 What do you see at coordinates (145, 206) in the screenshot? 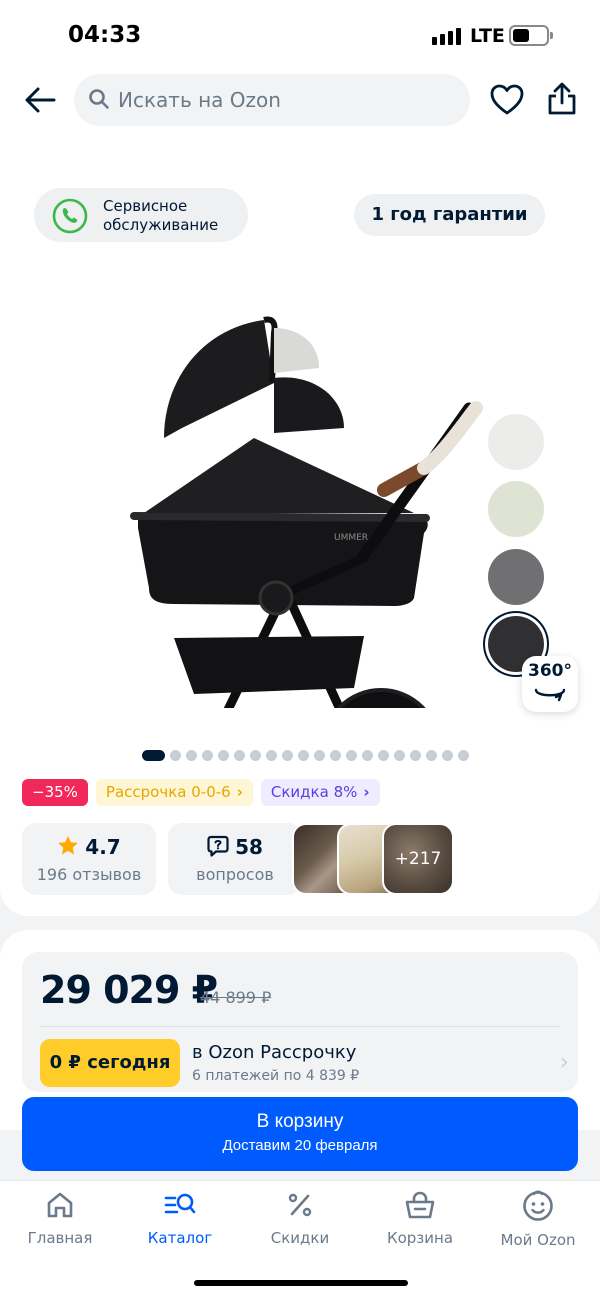
I see `service-line1: Сервисное` at bounding box center [145, 206].